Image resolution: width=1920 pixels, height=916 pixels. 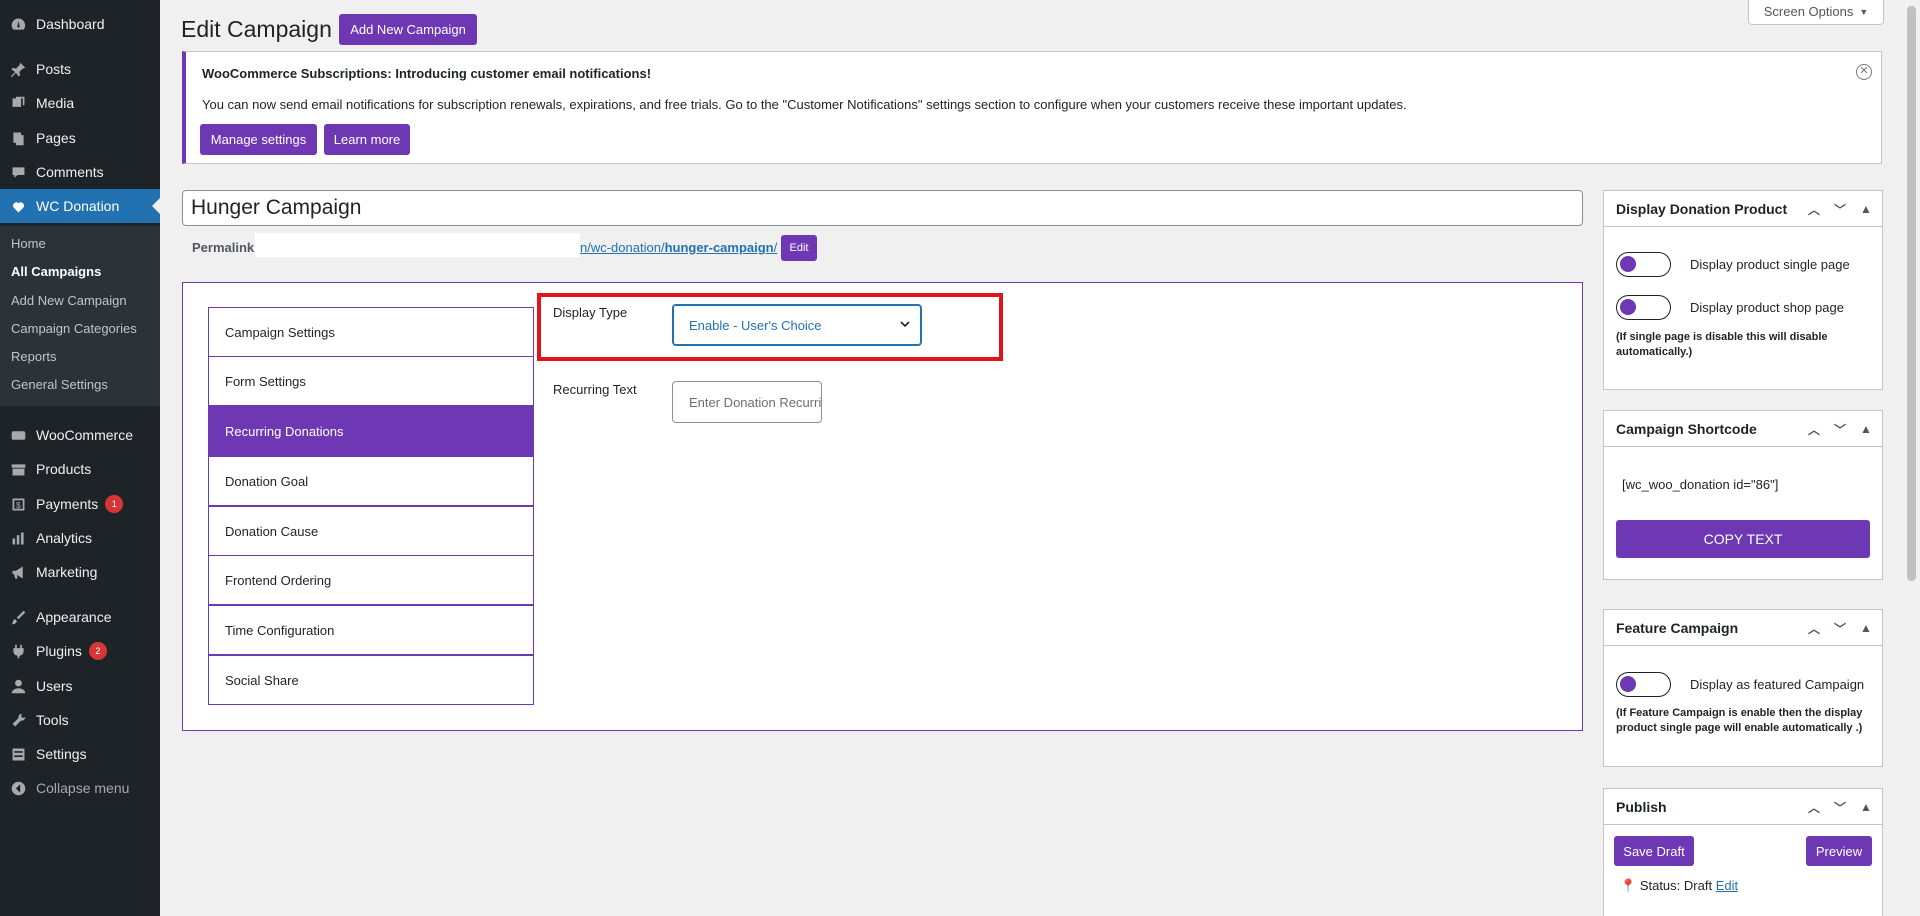 What do you see at coordinates (367, 139) in the screenshot?
I see `learn-more-button: Learn more` at bounding box center [367, 139].